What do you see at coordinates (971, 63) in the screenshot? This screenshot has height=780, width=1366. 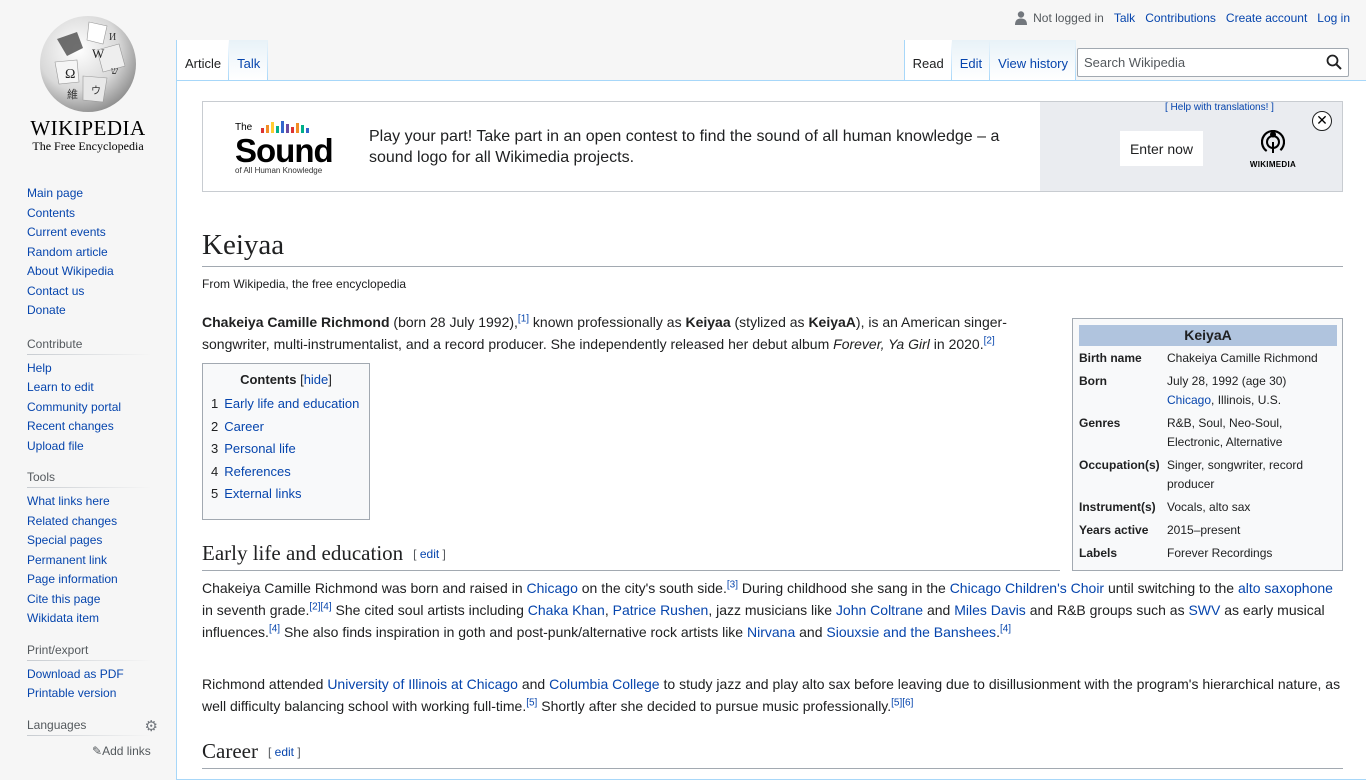 I see `tab-edit-label: Edit` at bounding box center [971, 63].